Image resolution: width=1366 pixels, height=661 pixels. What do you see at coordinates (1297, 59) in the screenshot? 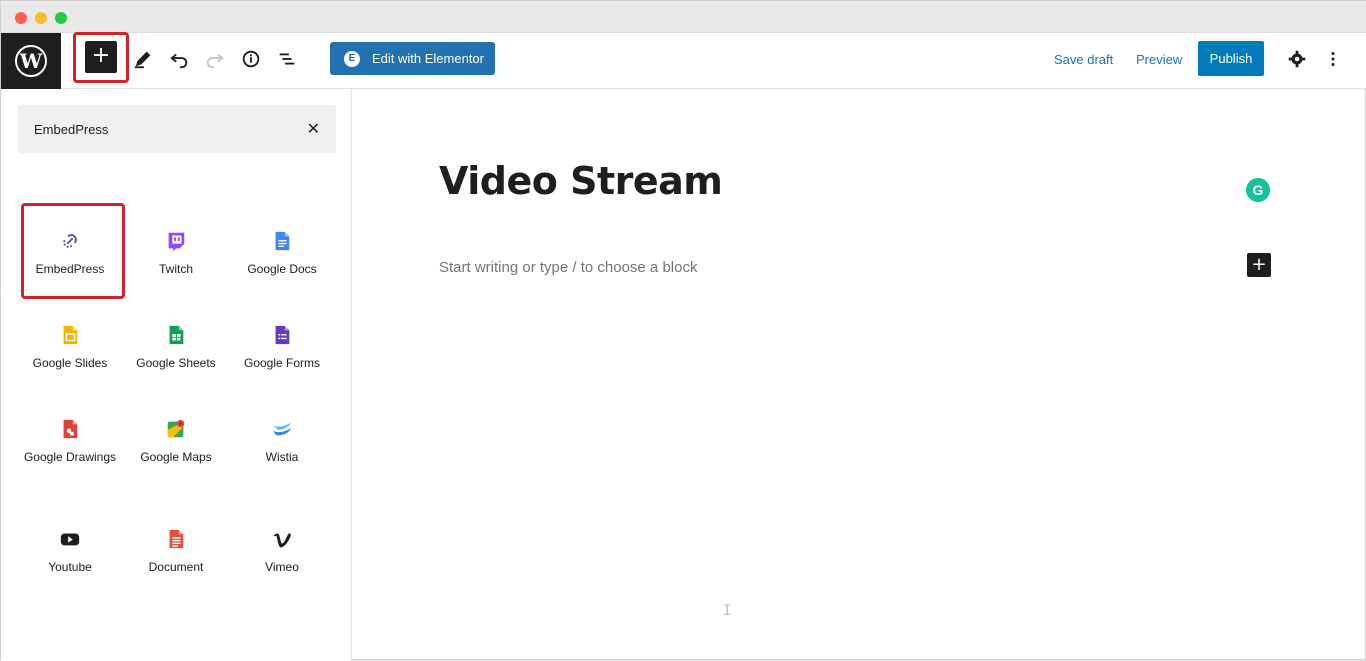
I see `settings-gear-icon` at bounding box center [1297, 59].